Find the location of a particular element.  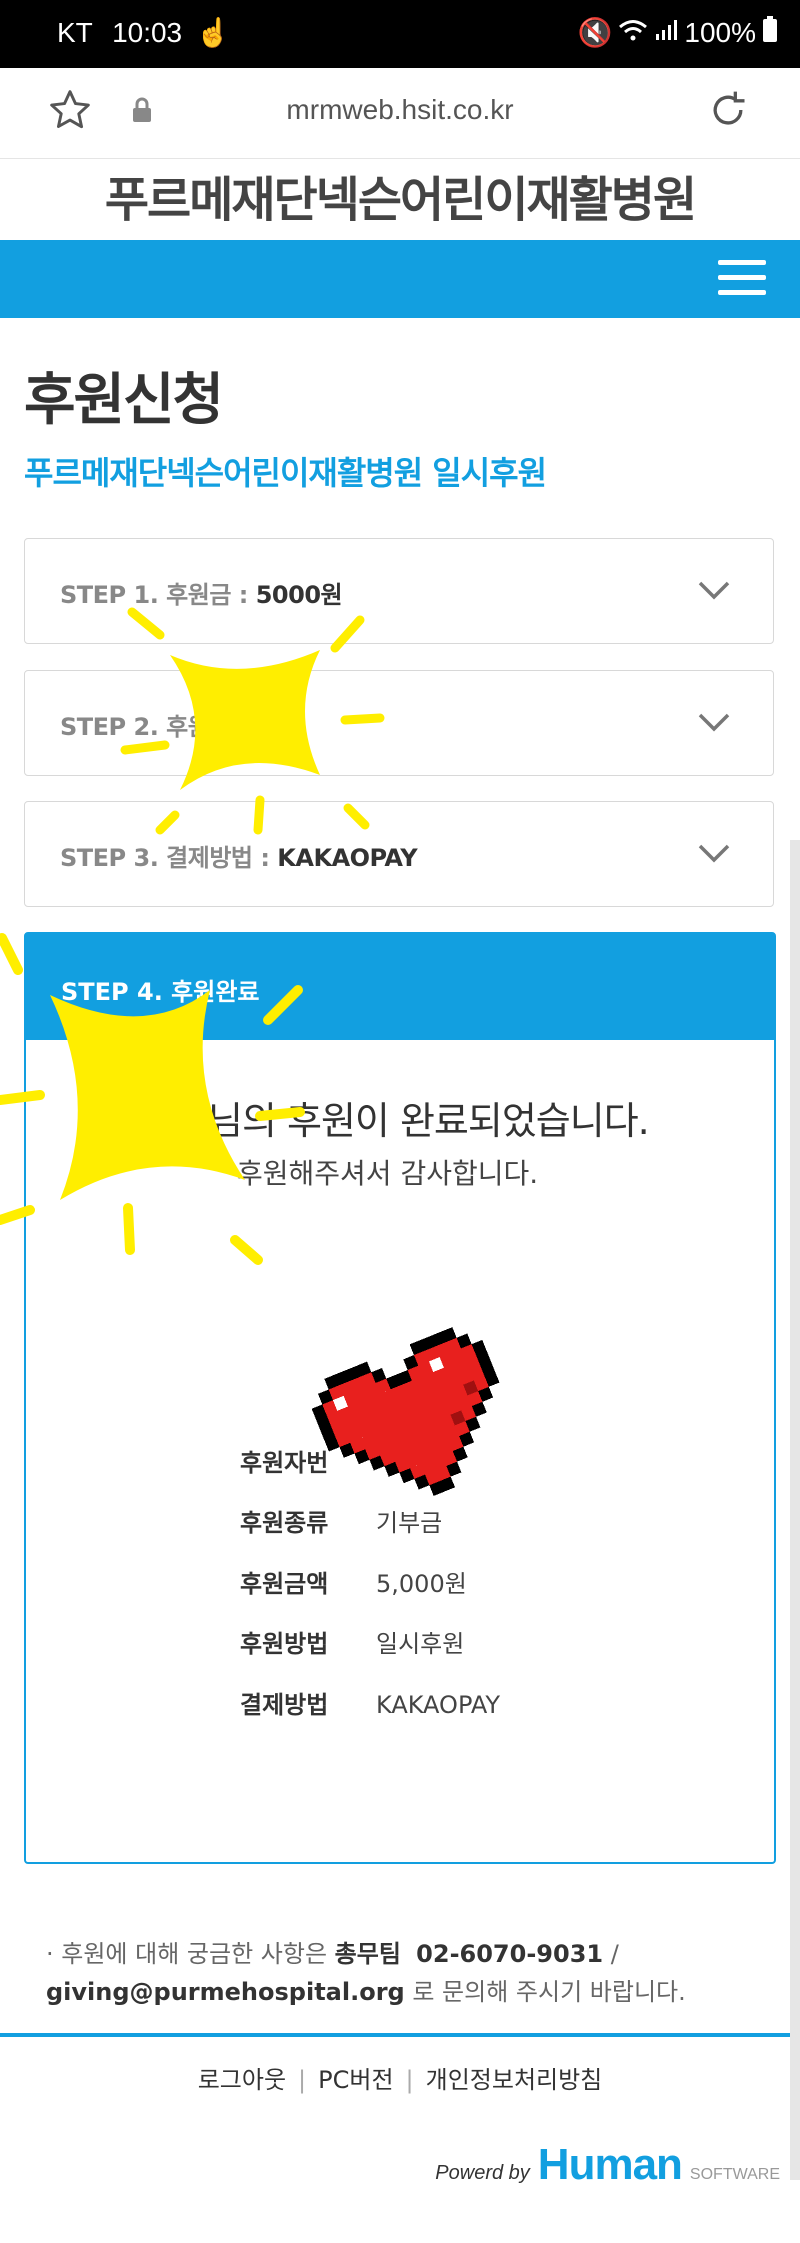

detail-row: 후원자번 is located at coordinates (308, 1460).